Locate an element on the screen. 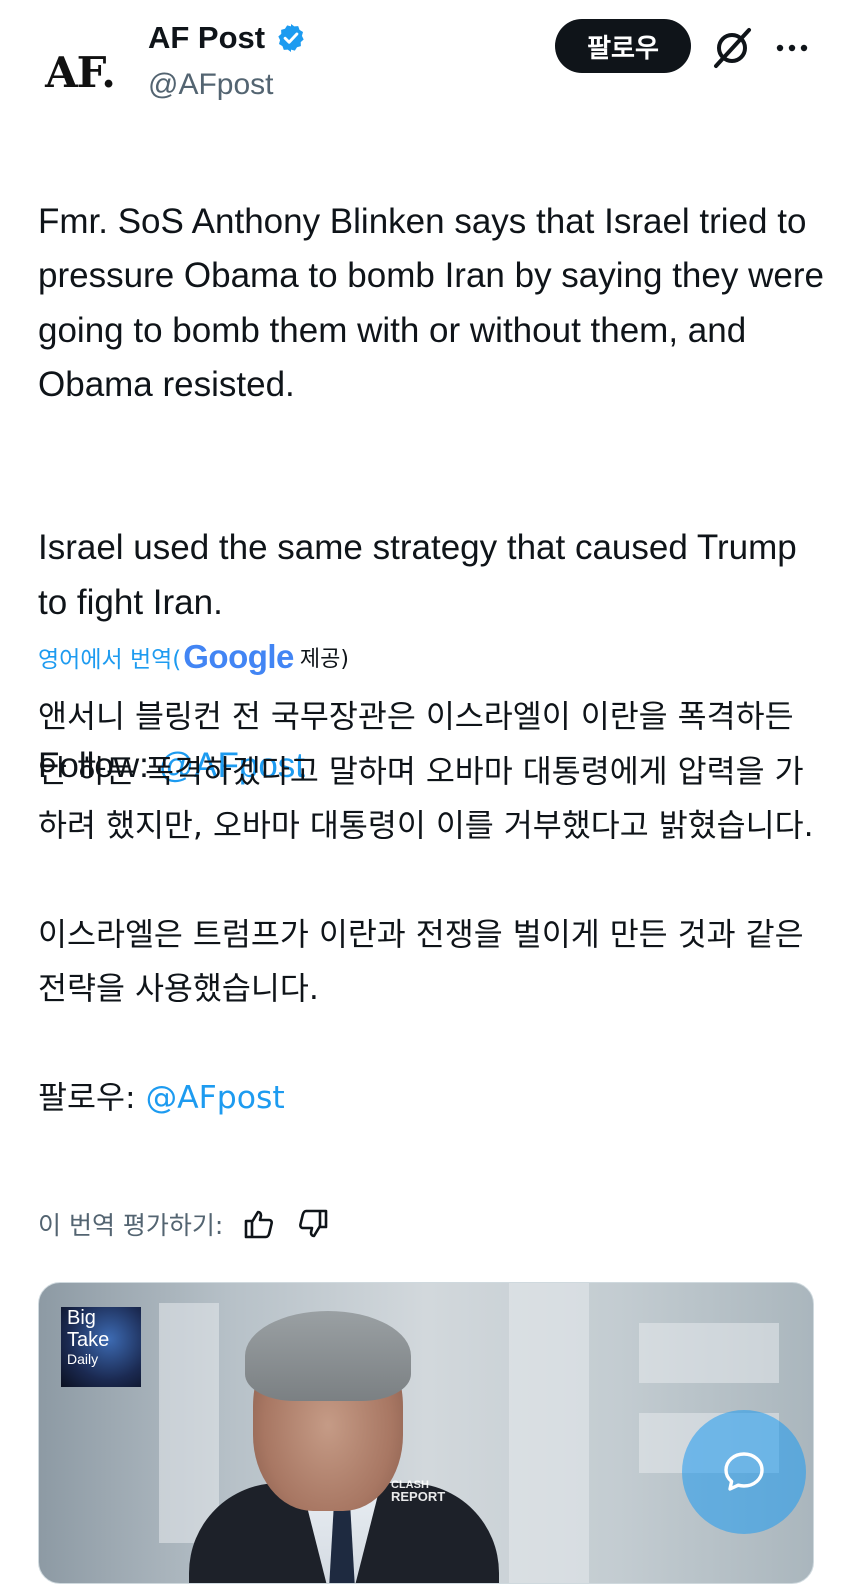 The image size is (850, 1584). floating-chat-button is located at coordinates (744, 1472).